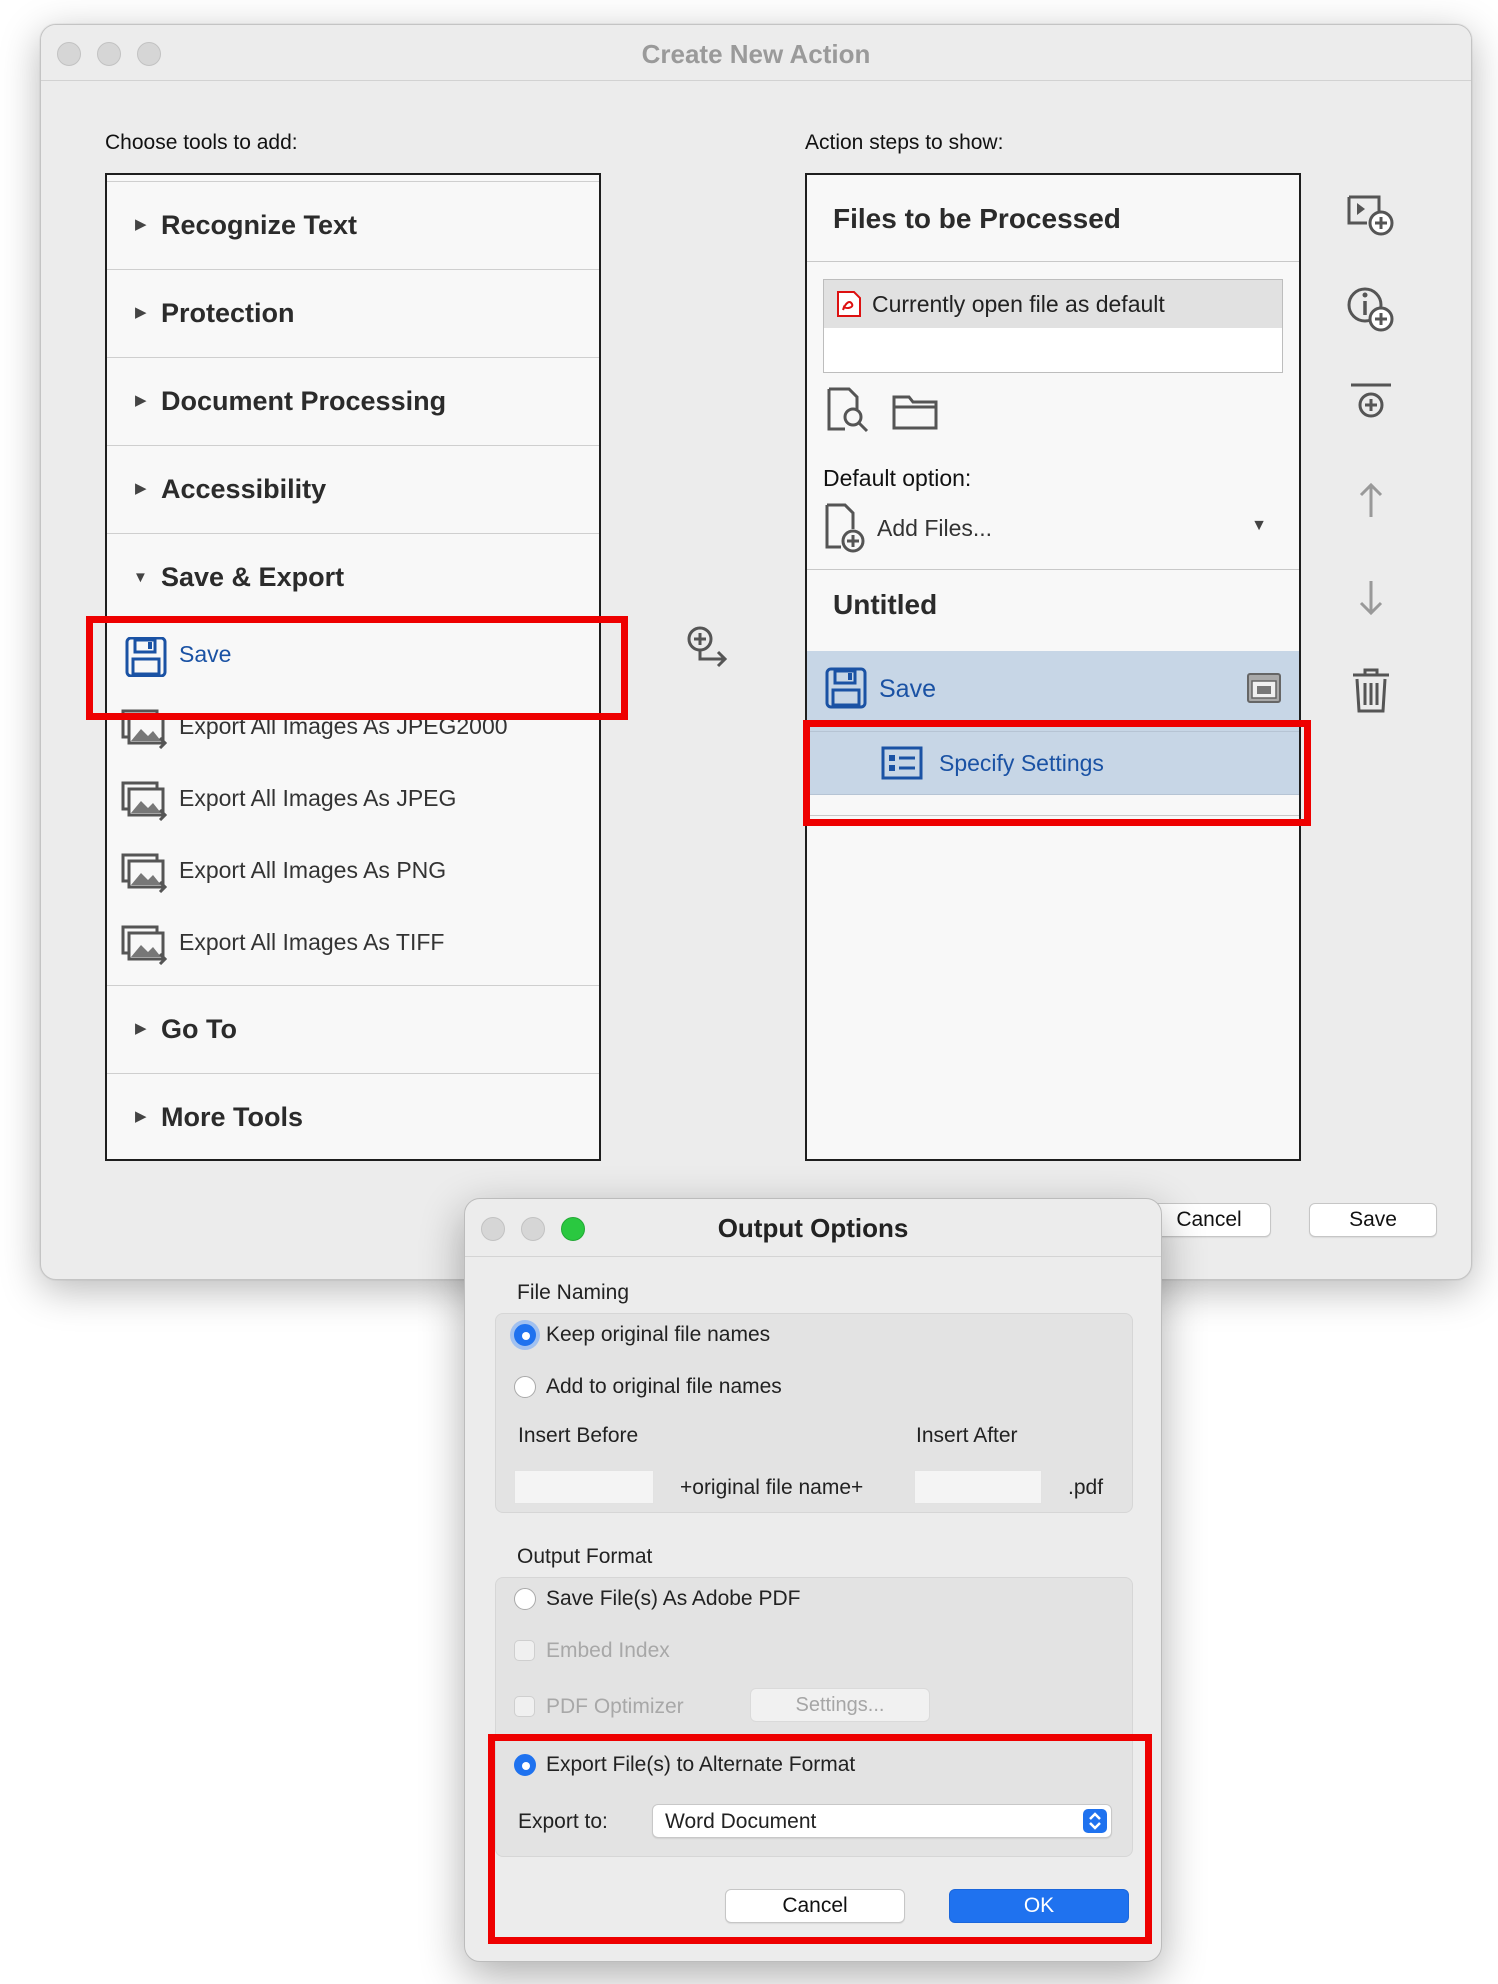  I want to click on original-file-name-label: +original file name+, so click(772, 1487).